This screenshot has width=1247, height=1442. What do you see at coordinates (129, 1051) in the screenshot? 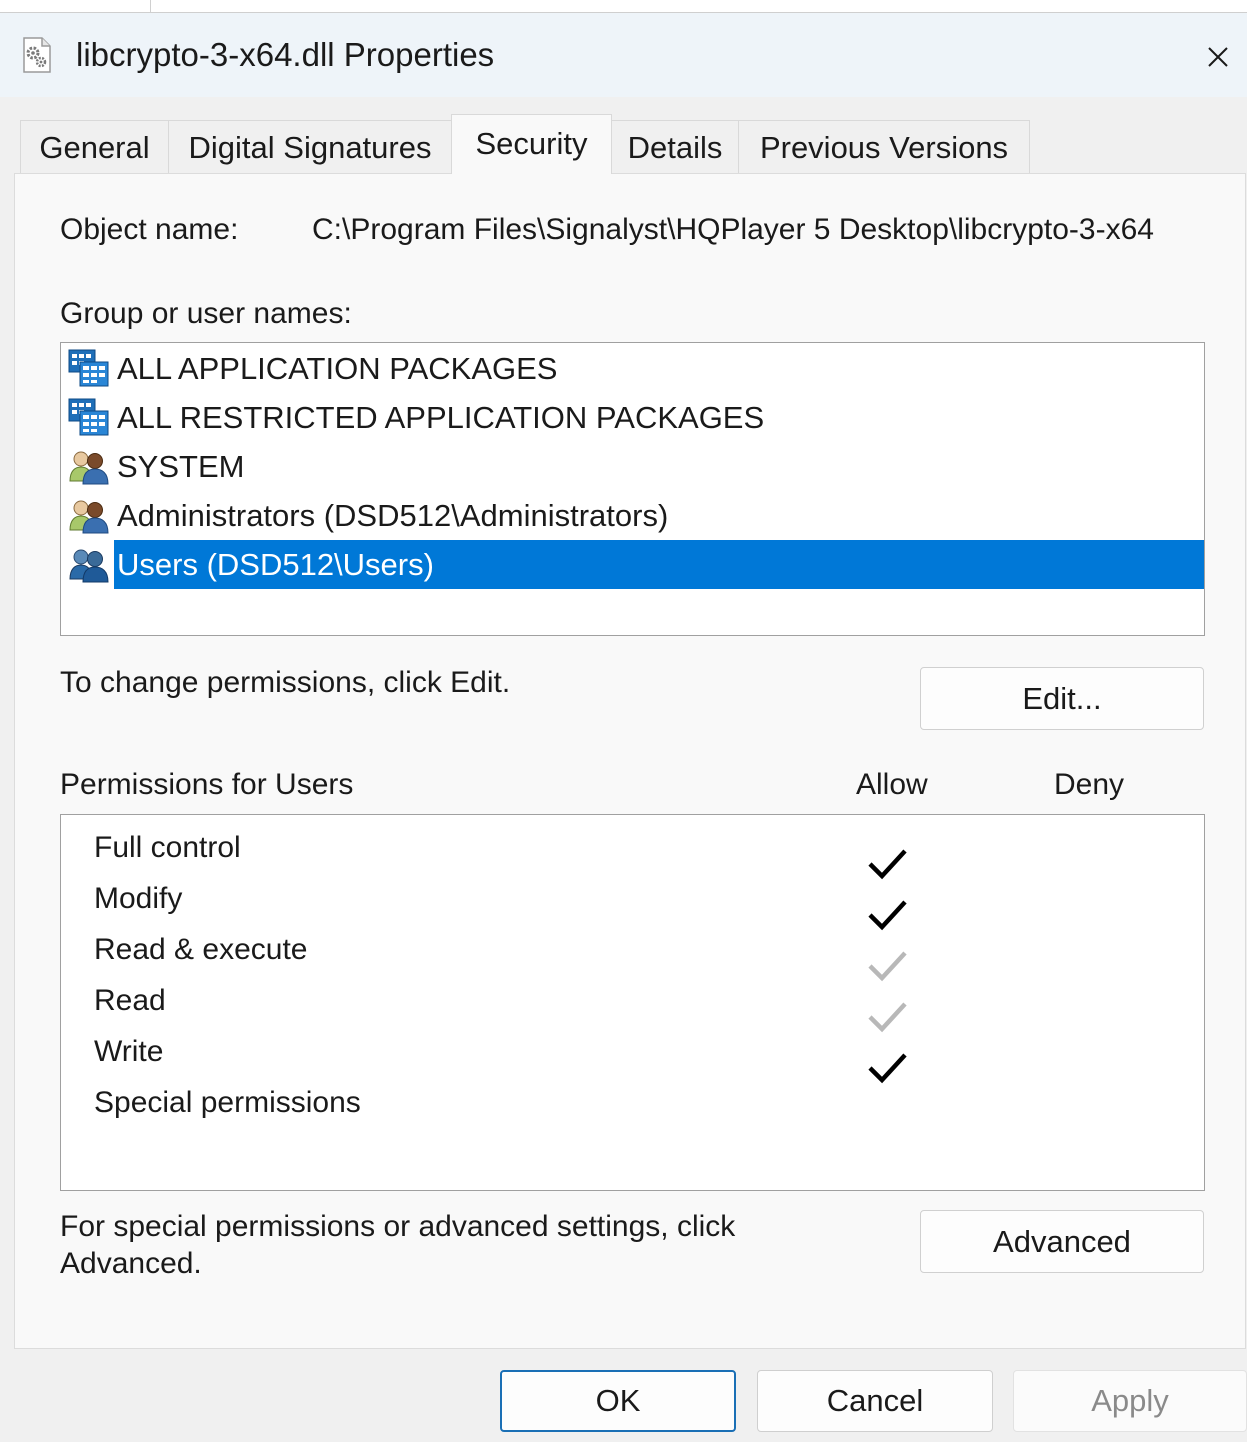
I see `permission-name: Write` at bounding box center [129, 1051].